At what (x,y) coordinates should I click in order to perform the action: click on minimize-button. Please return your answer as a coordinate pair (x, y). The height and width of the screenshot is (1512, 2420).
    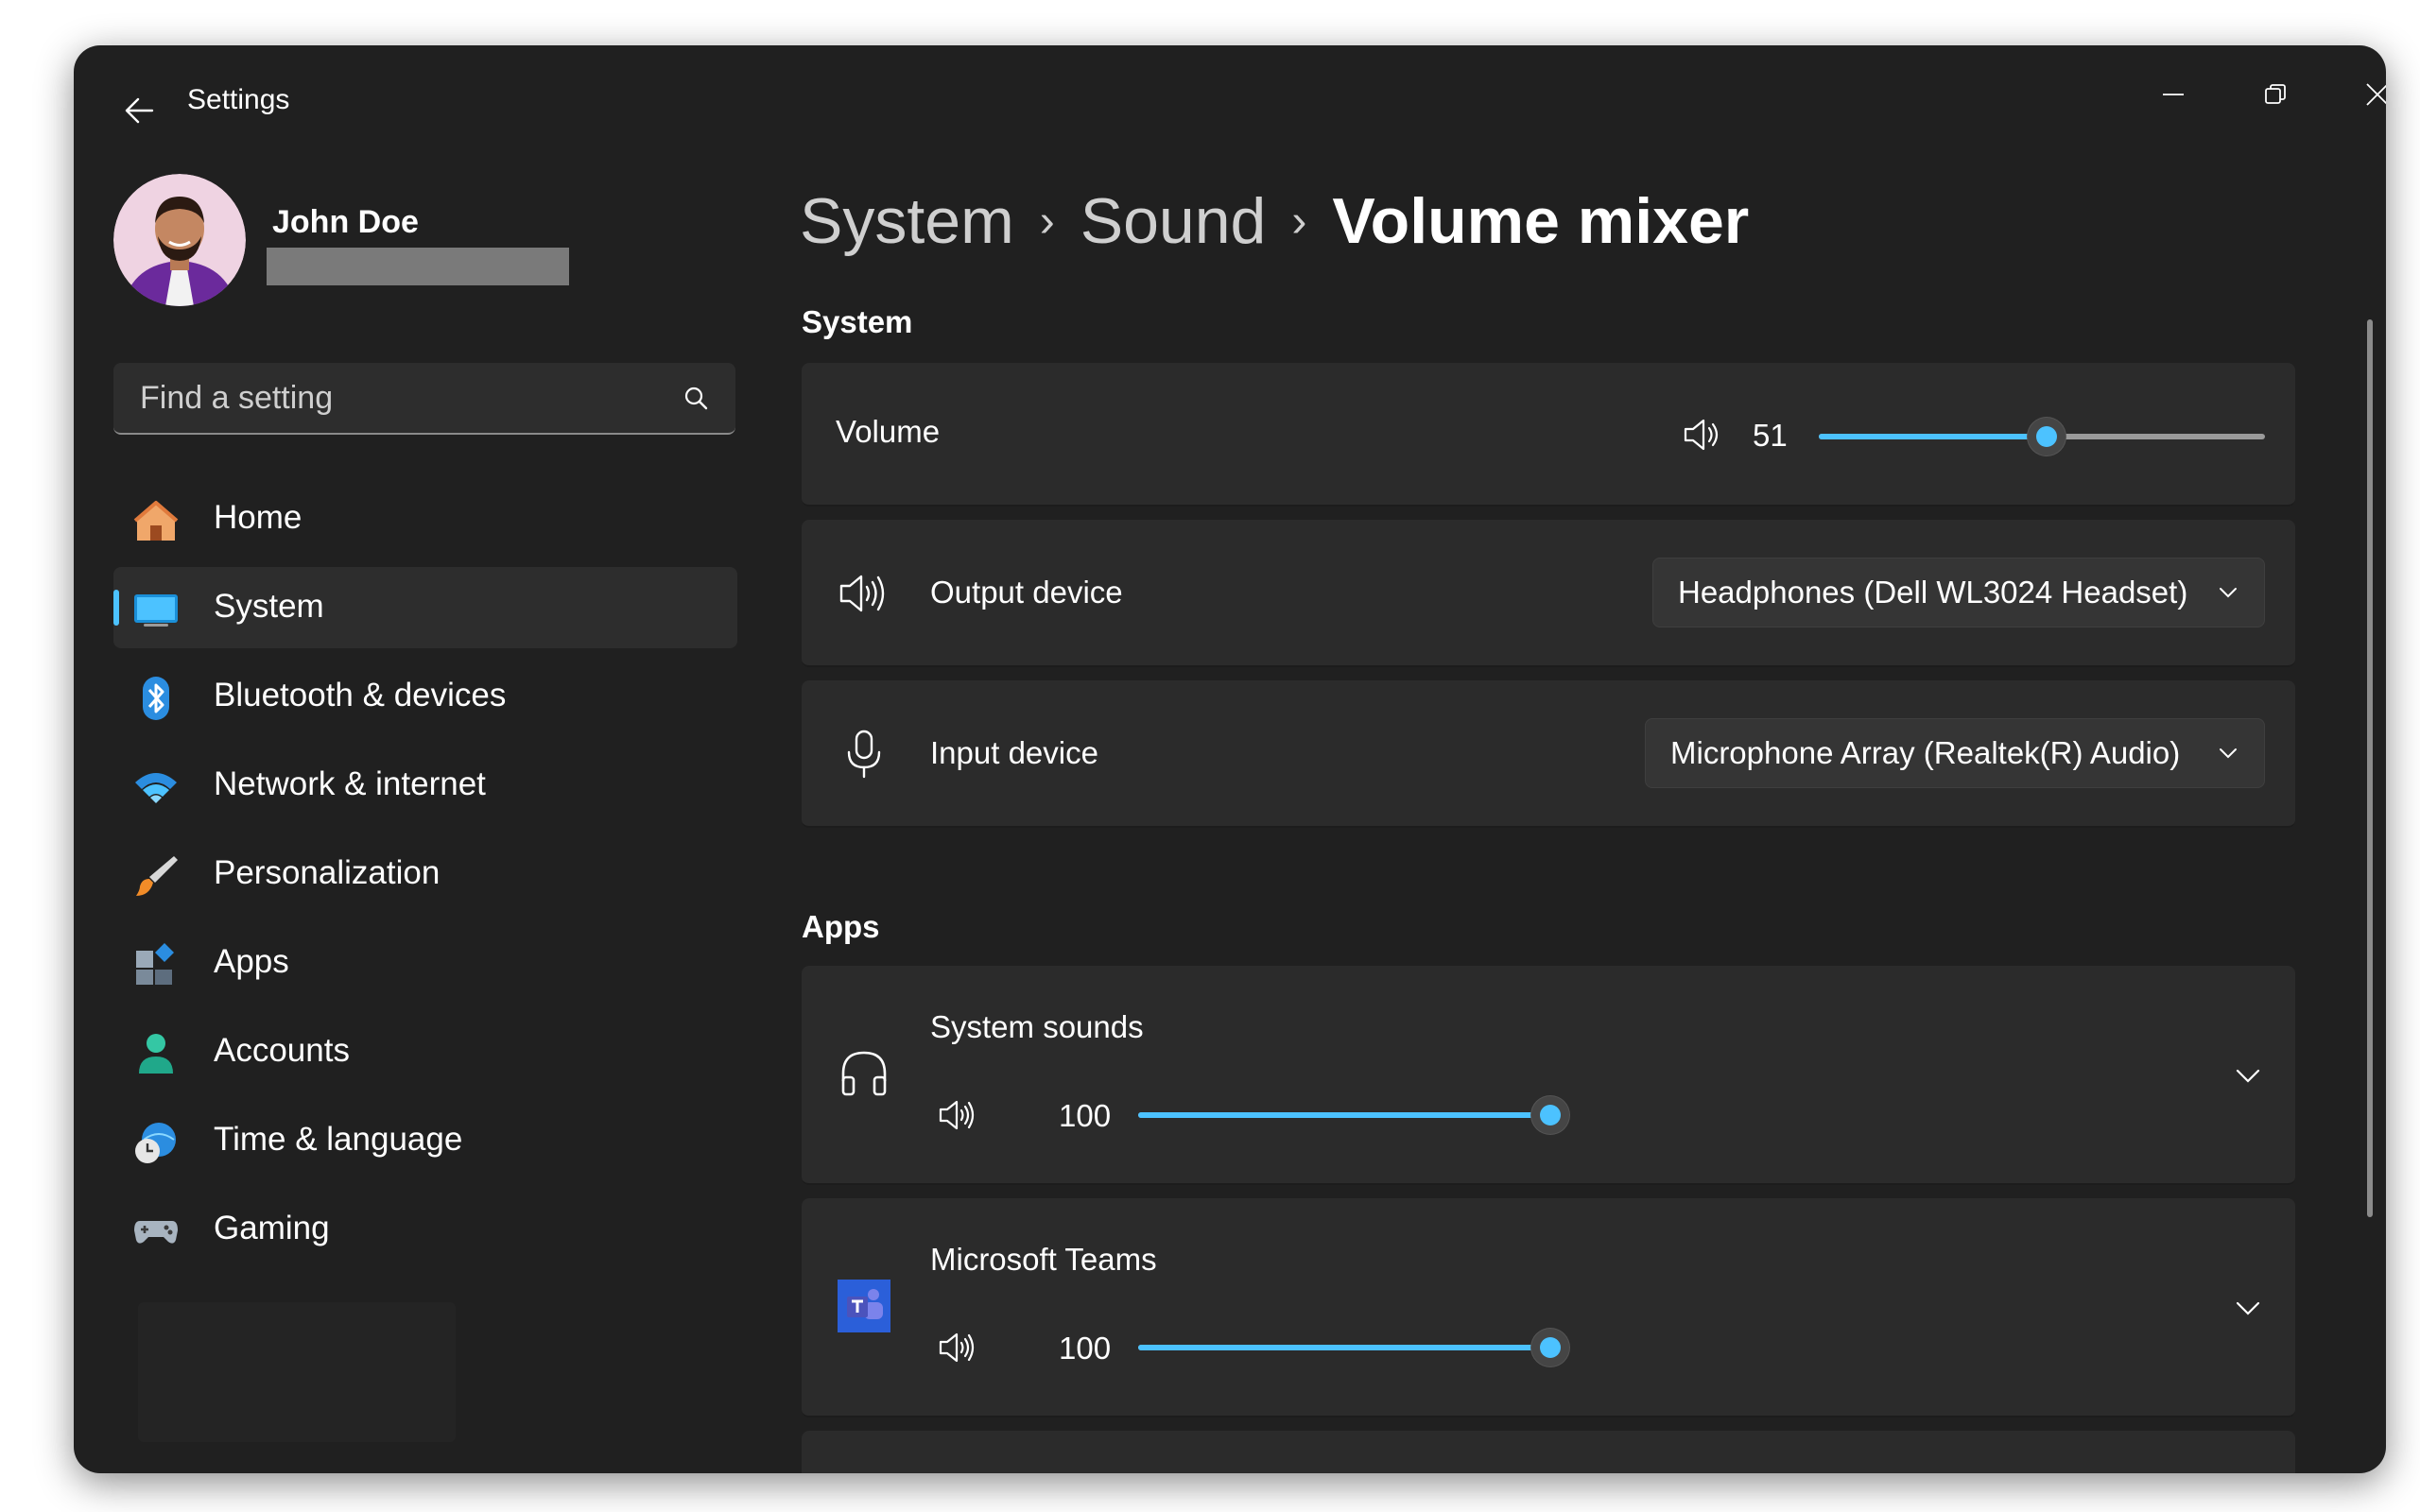
    Looking at the image, I should click on (2173, 94).